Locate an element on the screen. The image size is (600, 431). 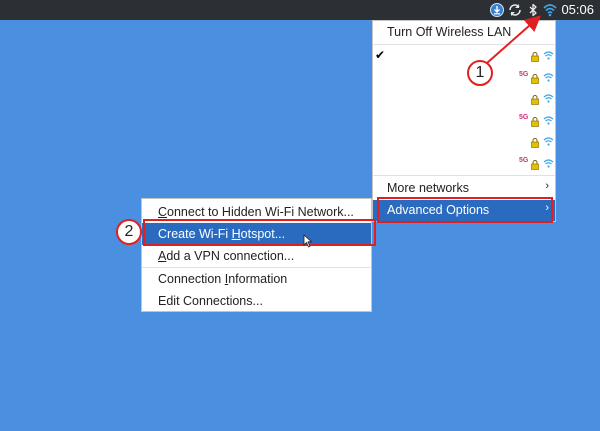
callout-number-1: 1 is located at coordinates (480, 73).